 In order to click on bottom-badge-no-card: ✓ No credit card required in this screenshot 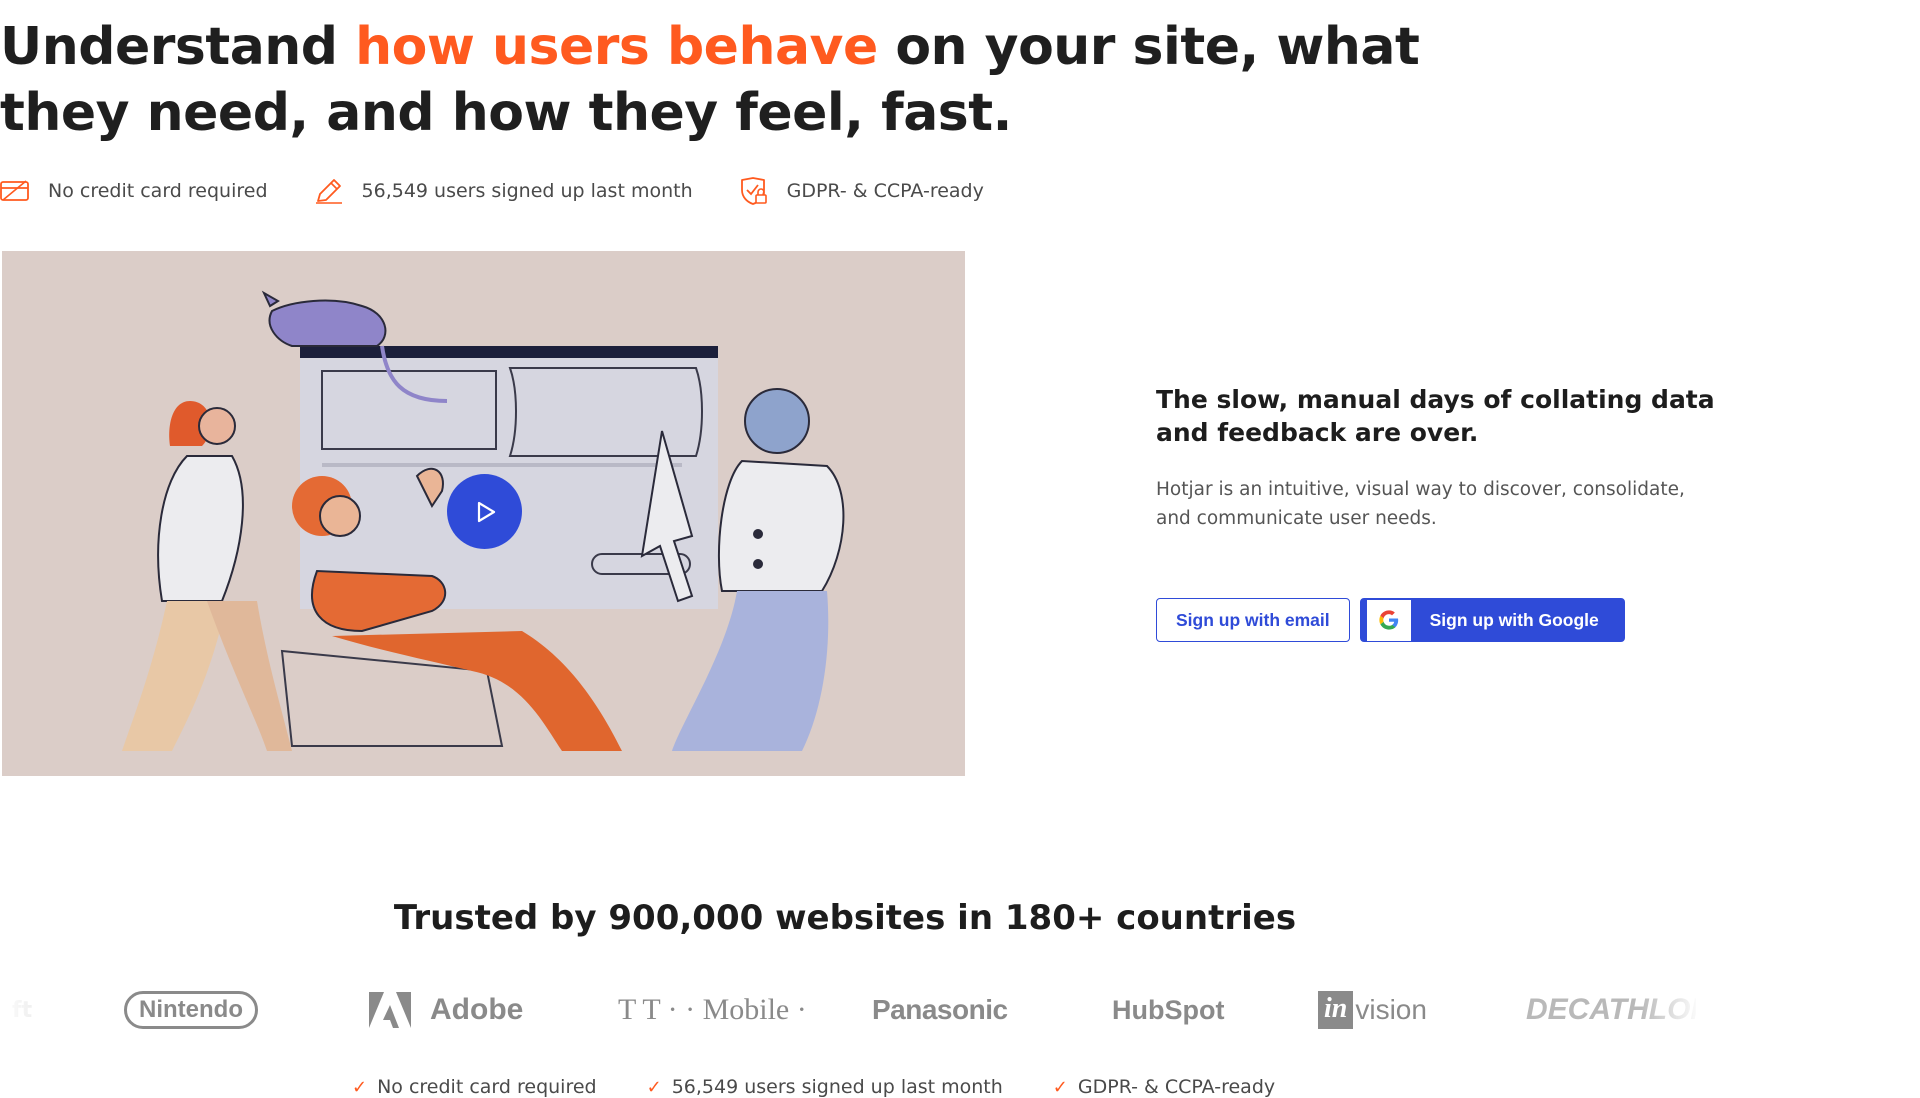, I will do `click(474, 1087)`.